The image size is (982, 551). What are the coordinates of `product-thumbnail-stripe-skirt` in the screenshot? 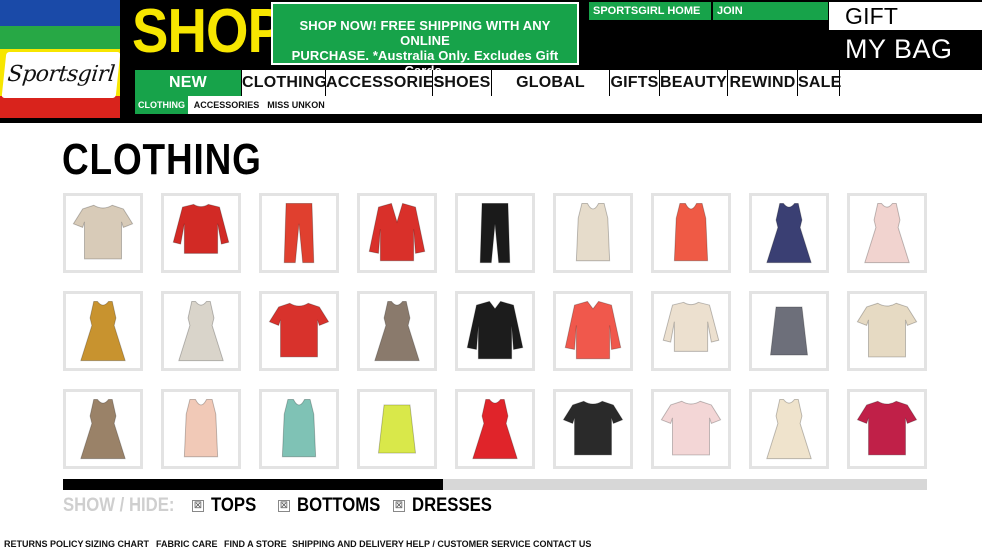 It's located at (789, 331).